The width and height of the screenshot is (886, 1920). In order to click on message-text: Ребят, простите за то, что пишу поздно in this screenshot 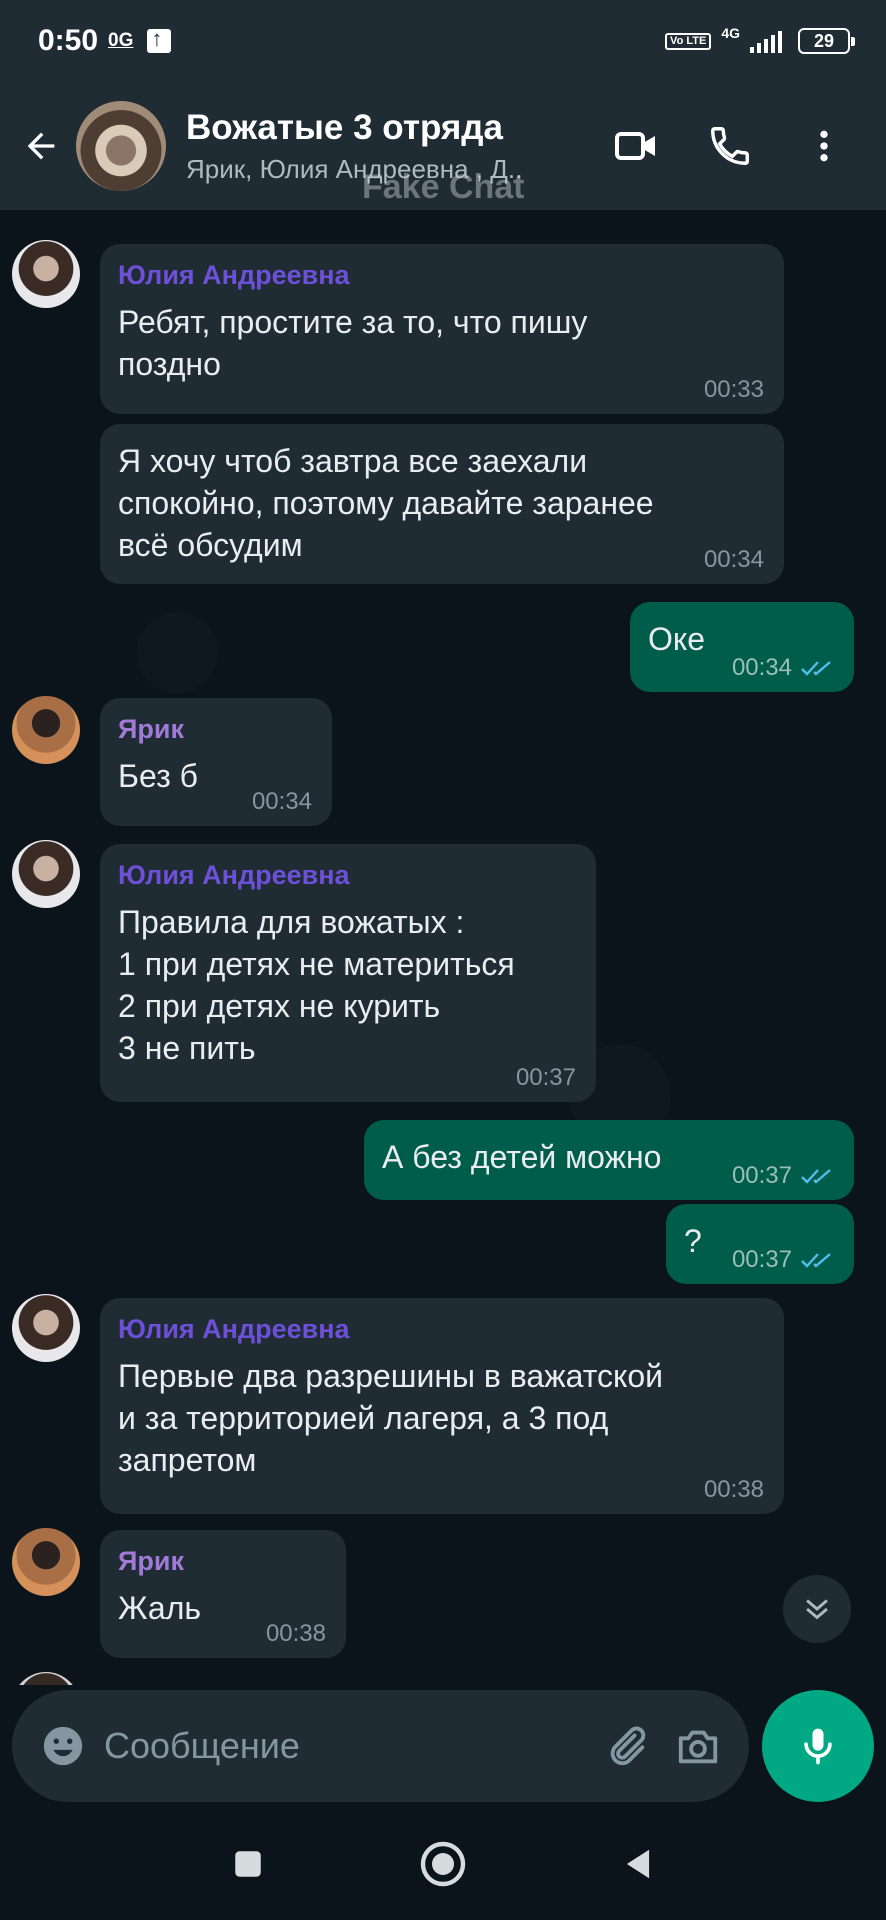, I will do `click(353, 343)`.